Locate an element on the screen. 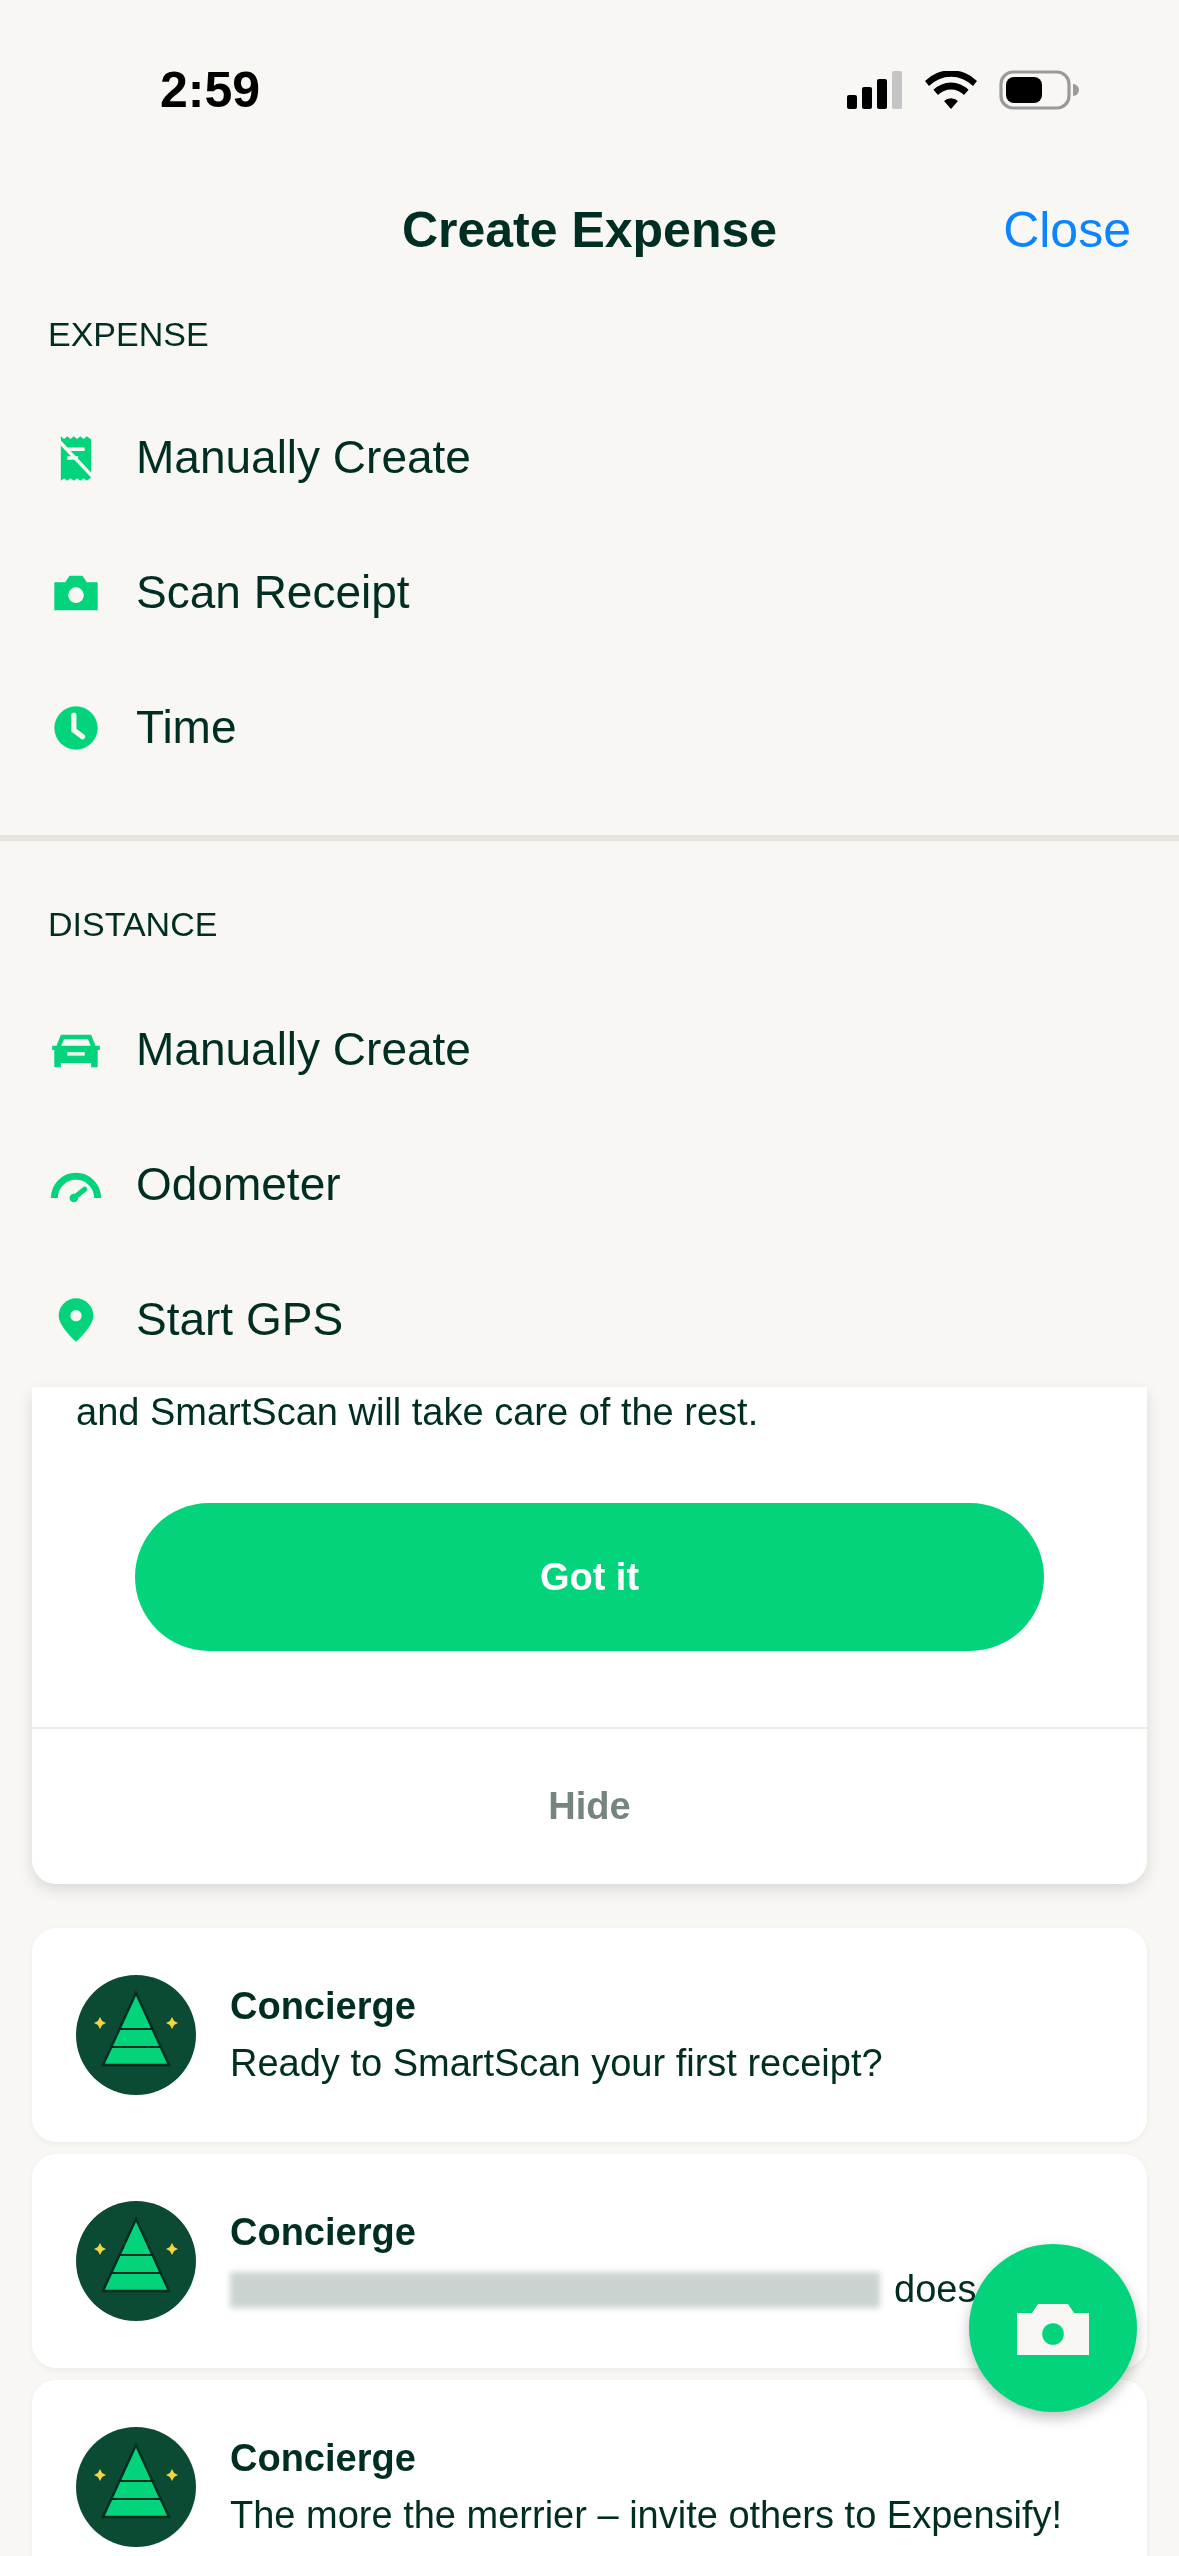 The height and width of the screenshot is (2556, 1179). message-card: Concierge Ready to SmartScan your first receipt? is located at coordinates (589, 2035).